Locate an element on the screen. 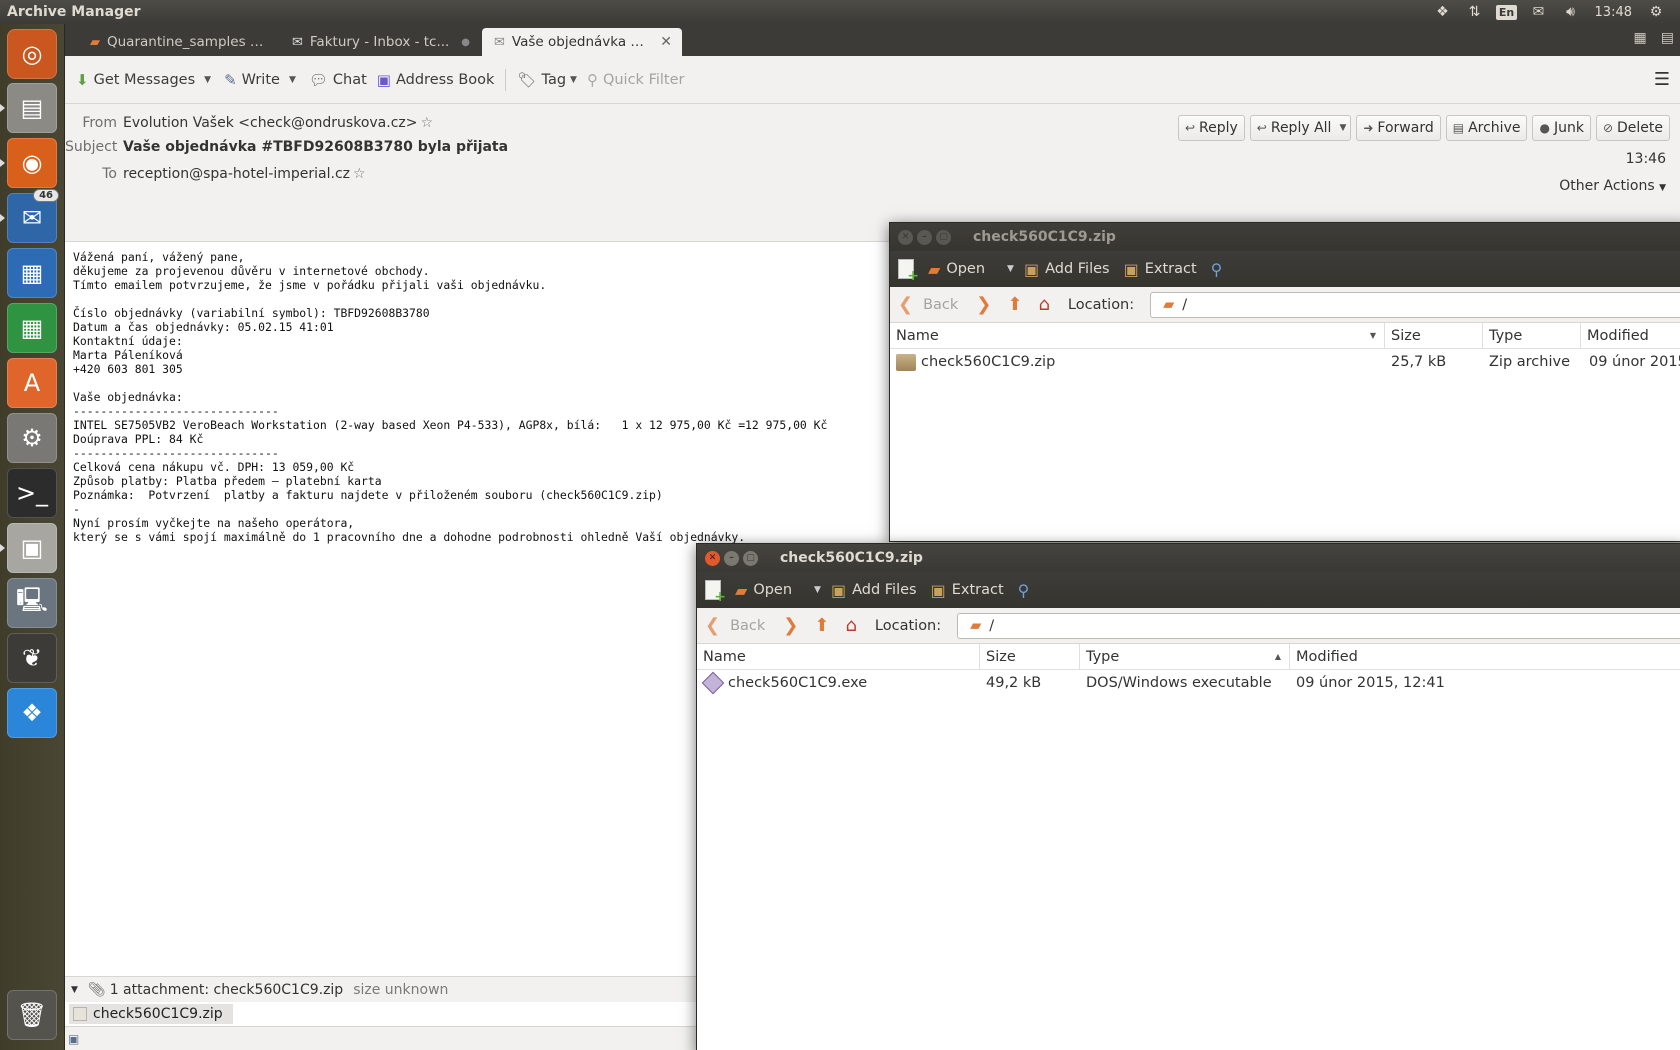 This screenshot has width=1680, height=1050. tab-close-icon: ✕ is located at coordinates (666, 42).